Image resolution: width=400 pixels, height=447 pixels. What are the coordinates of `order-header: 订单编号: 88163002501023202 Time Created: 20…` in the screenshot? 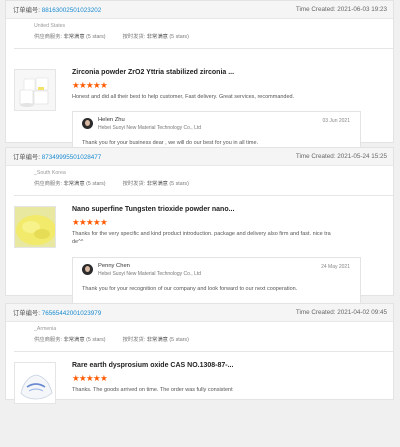 It's located at (199, 10).